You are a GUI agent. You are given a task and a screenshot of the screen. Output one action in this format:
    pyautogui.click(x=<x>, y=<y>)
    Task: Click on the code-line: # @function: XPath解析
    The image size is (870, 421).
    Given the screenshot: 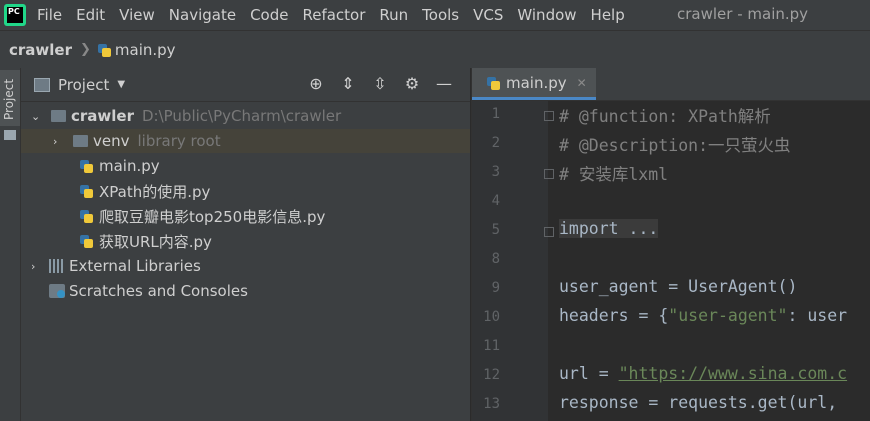 What is the action you would take?
    pyautogui.click(x=665, y=116)
    